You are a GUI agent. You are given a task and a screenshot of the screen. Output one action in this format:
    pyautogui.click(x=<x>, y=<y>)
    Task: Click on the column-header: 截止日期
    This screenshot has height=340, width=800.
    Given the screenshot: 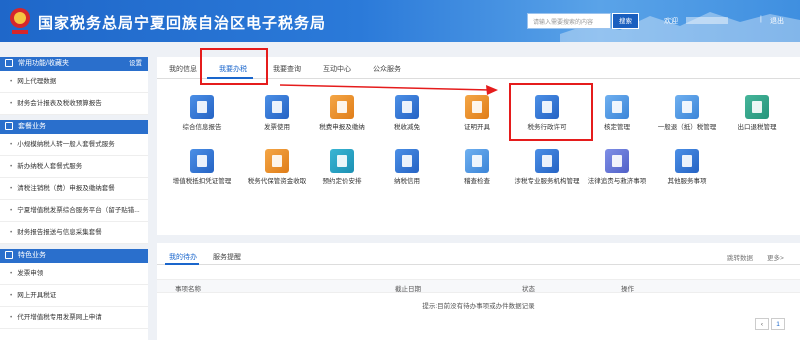 What is the action you would take?
    pyautogui.click(x=408, y=289)
    